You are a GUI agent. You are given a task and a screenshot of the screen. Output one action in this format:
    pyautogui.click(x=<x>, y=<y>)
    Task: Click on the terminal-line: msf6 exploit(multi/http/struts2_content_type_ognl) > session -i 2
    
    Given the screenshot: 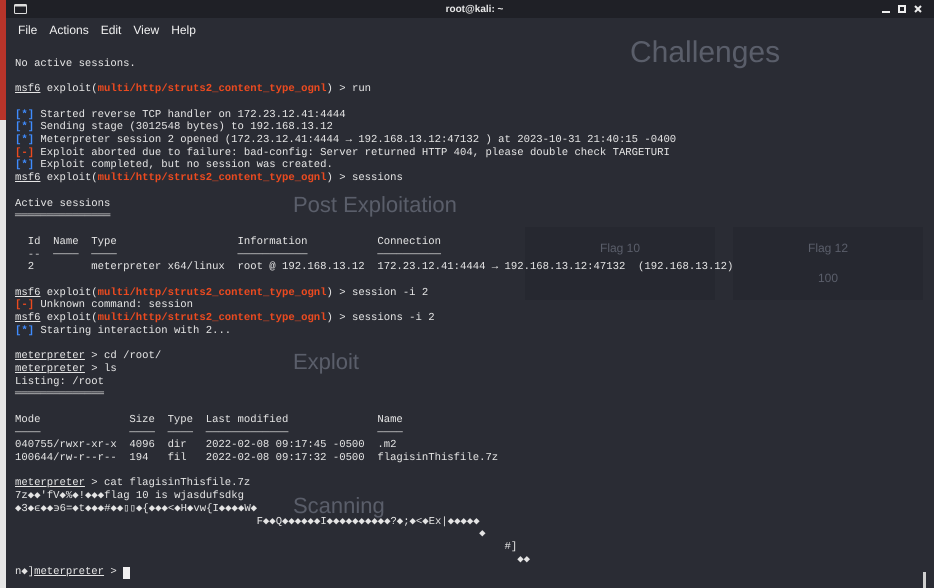 What is the action you would take?
    pyautogui.click(x=221, y=292)
    